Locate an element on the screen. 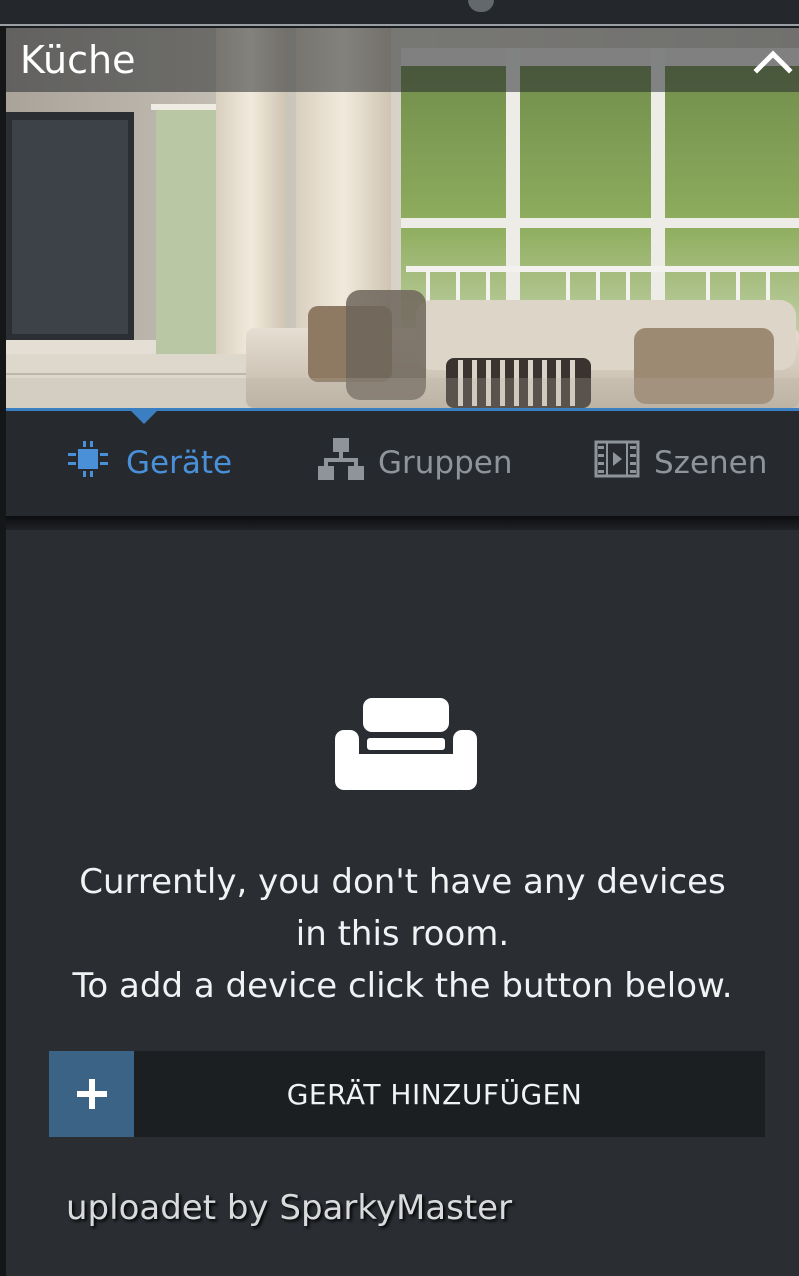  status-bar is located at coordinates (399, 13).